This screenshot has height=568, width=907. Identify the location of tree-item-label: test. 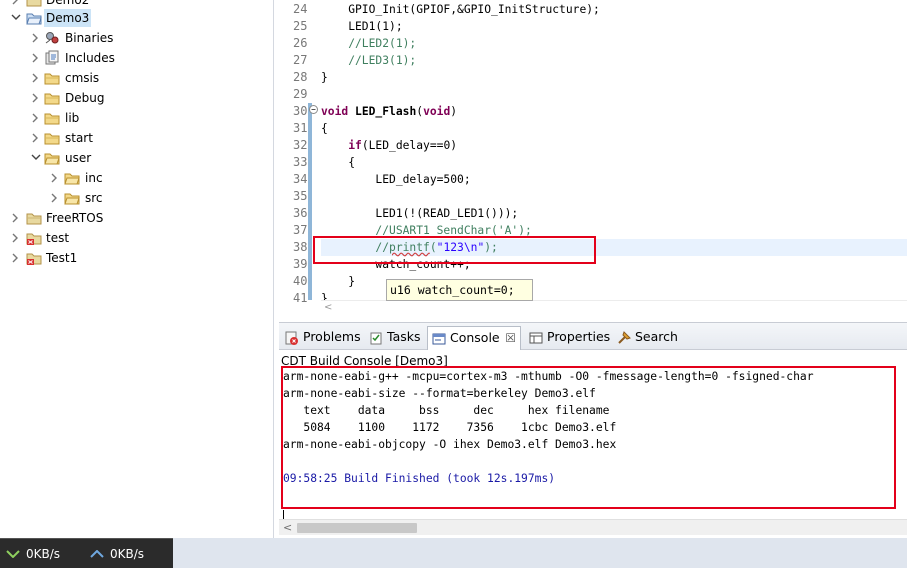
(58, 238).